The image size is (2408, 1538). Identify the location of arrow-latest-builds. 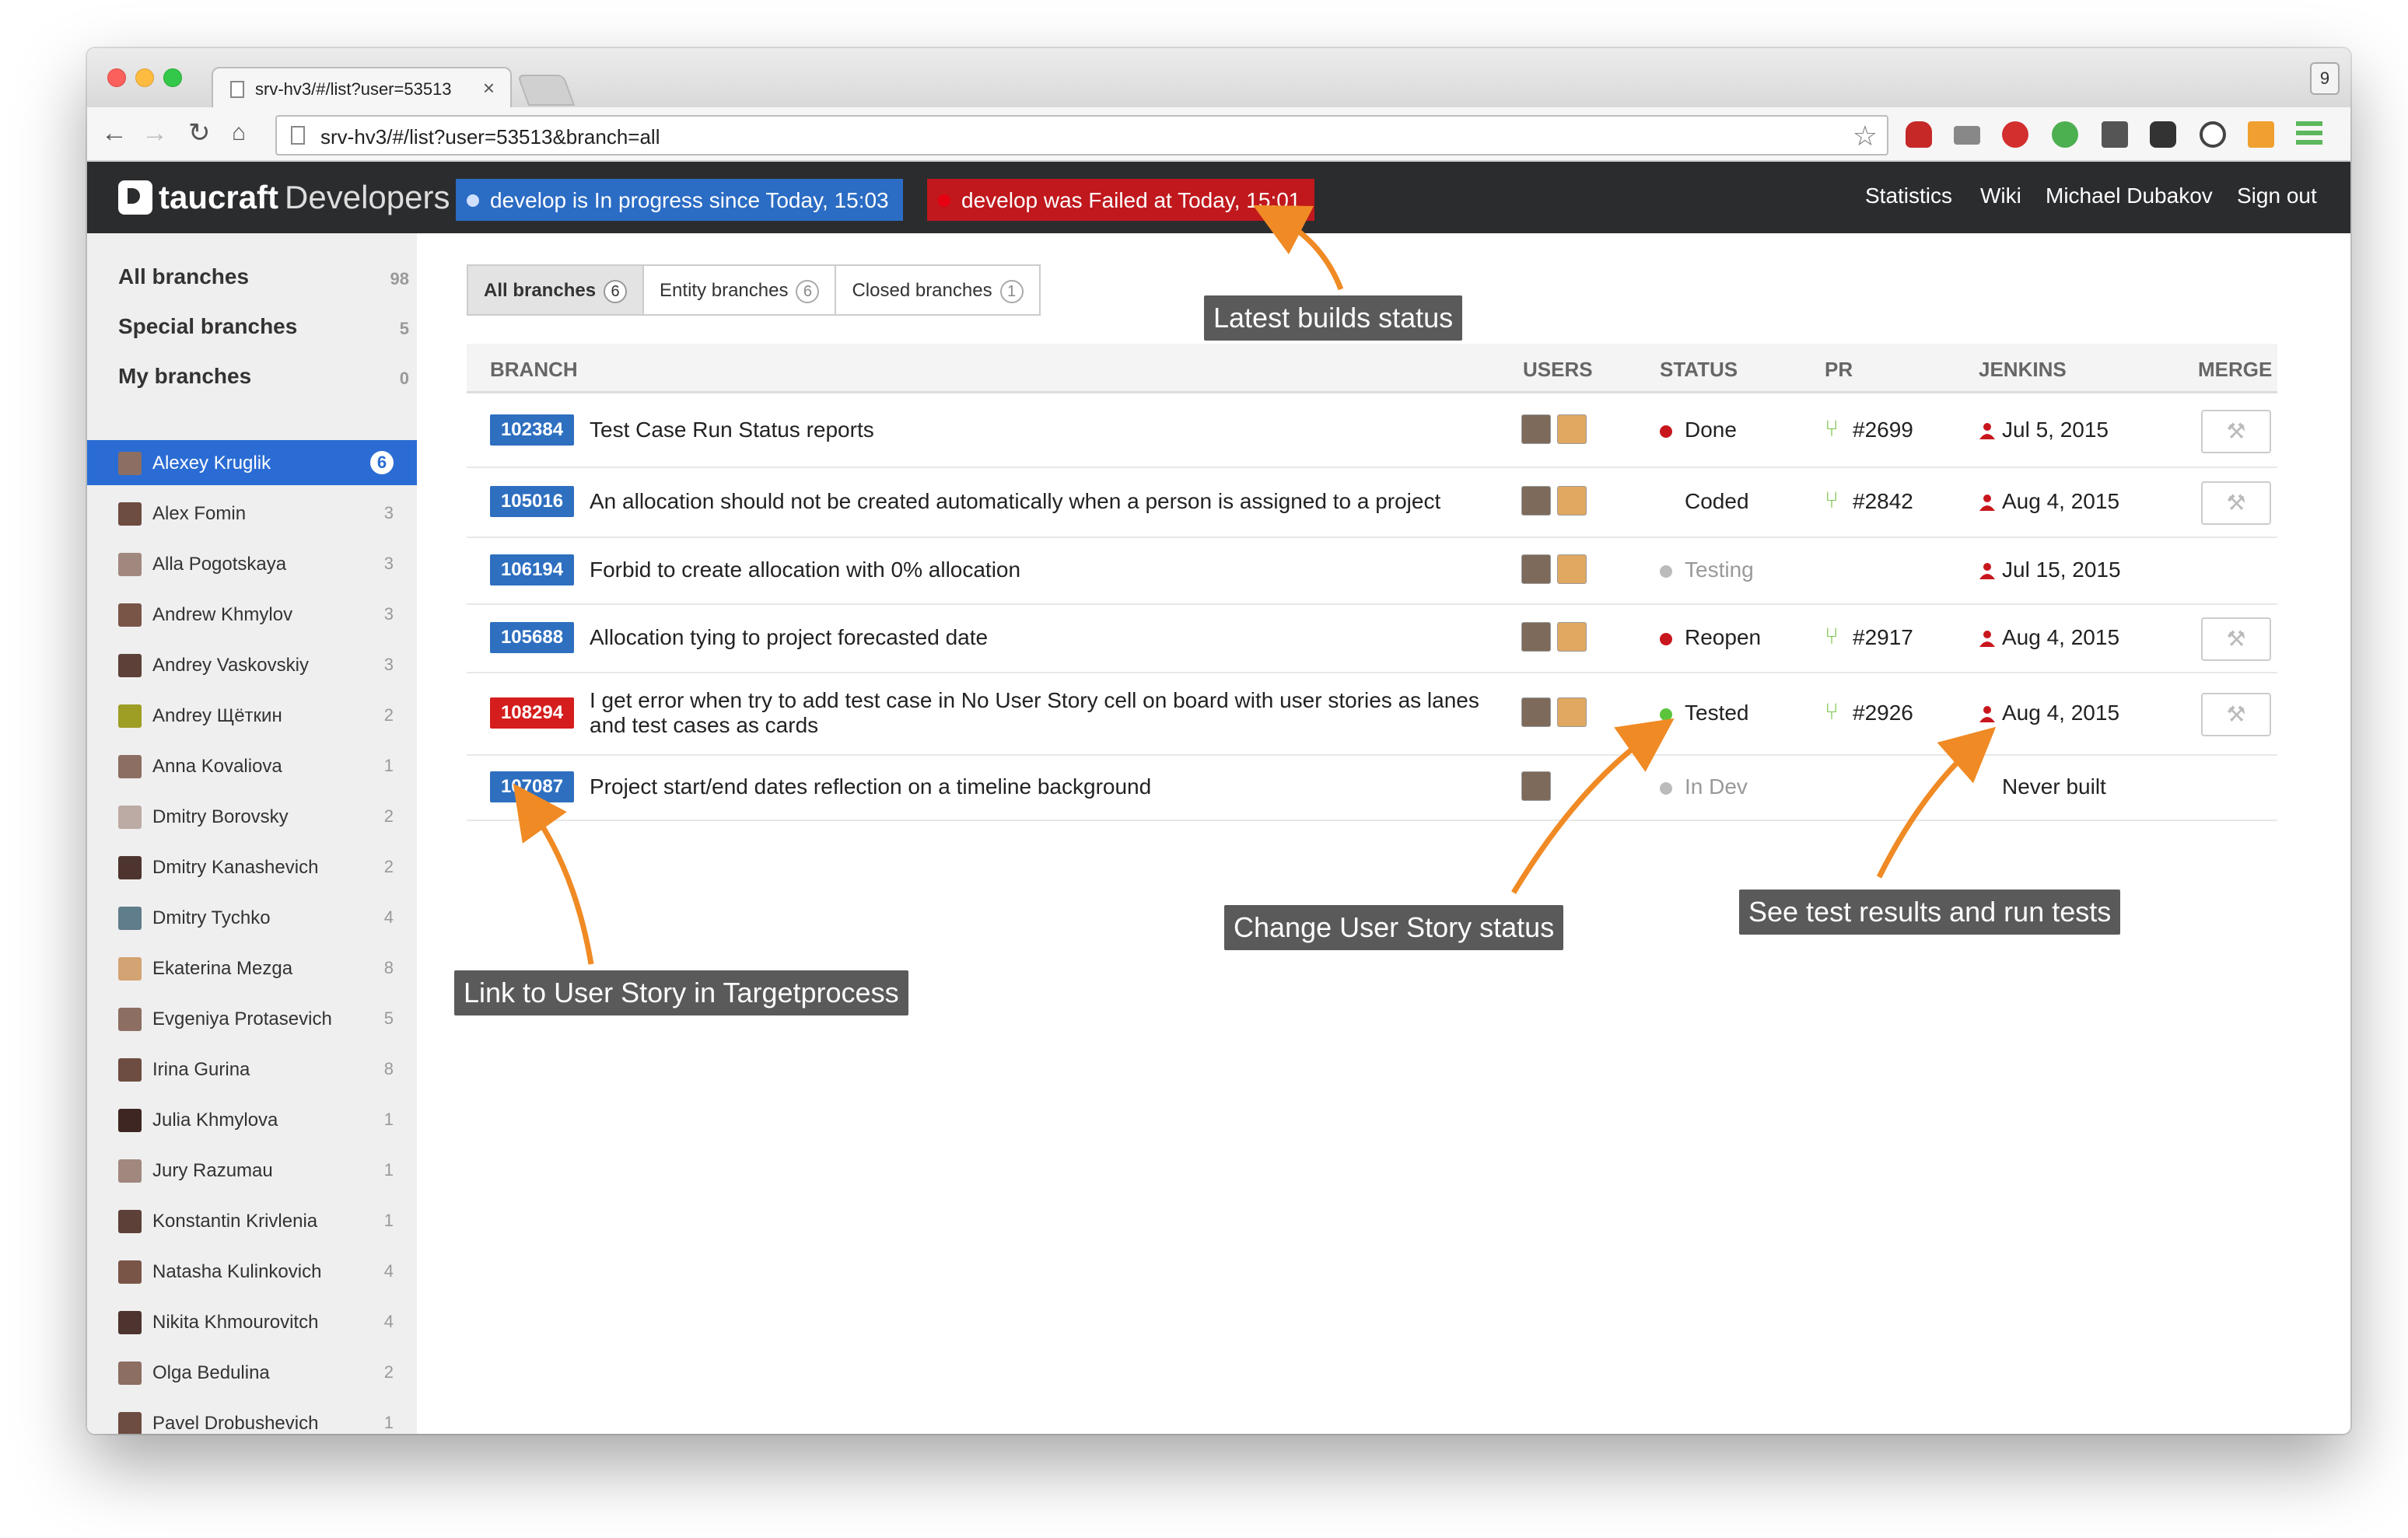
(1298, 247).